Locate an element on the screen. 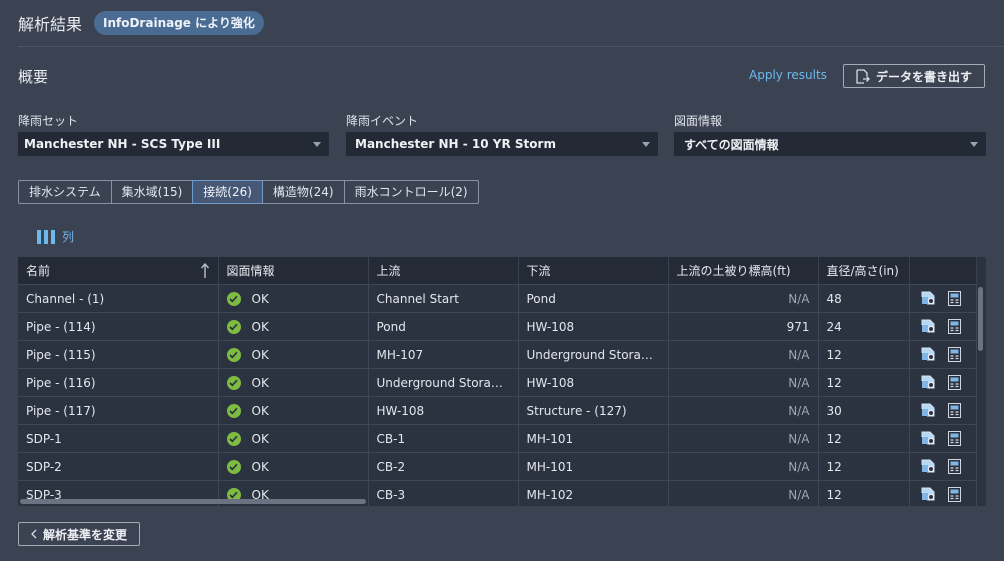  cell-diameter: 12 is located at coordinates (864, 382).